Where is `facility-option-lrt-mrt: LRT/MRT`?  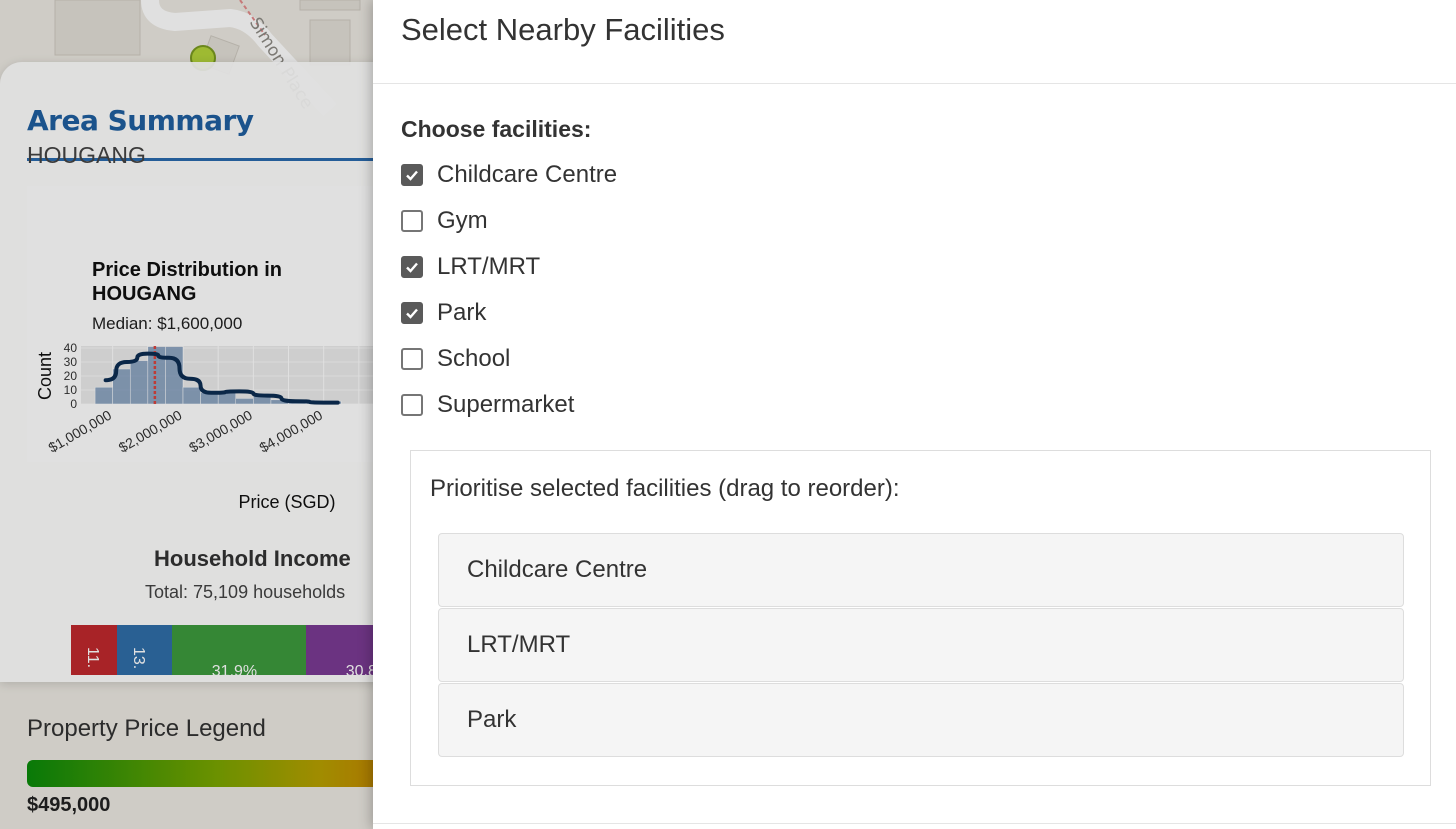 facility-option-lrt-mrt: LRT/MRT is located at coordinates (509, 267).